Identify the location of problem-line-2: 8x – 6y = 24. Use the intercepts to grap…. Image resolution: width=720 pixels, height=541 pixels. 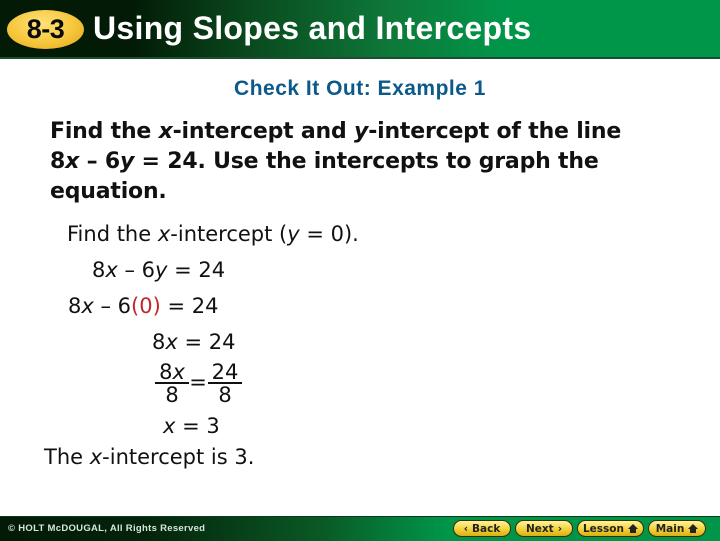
(335, 162).